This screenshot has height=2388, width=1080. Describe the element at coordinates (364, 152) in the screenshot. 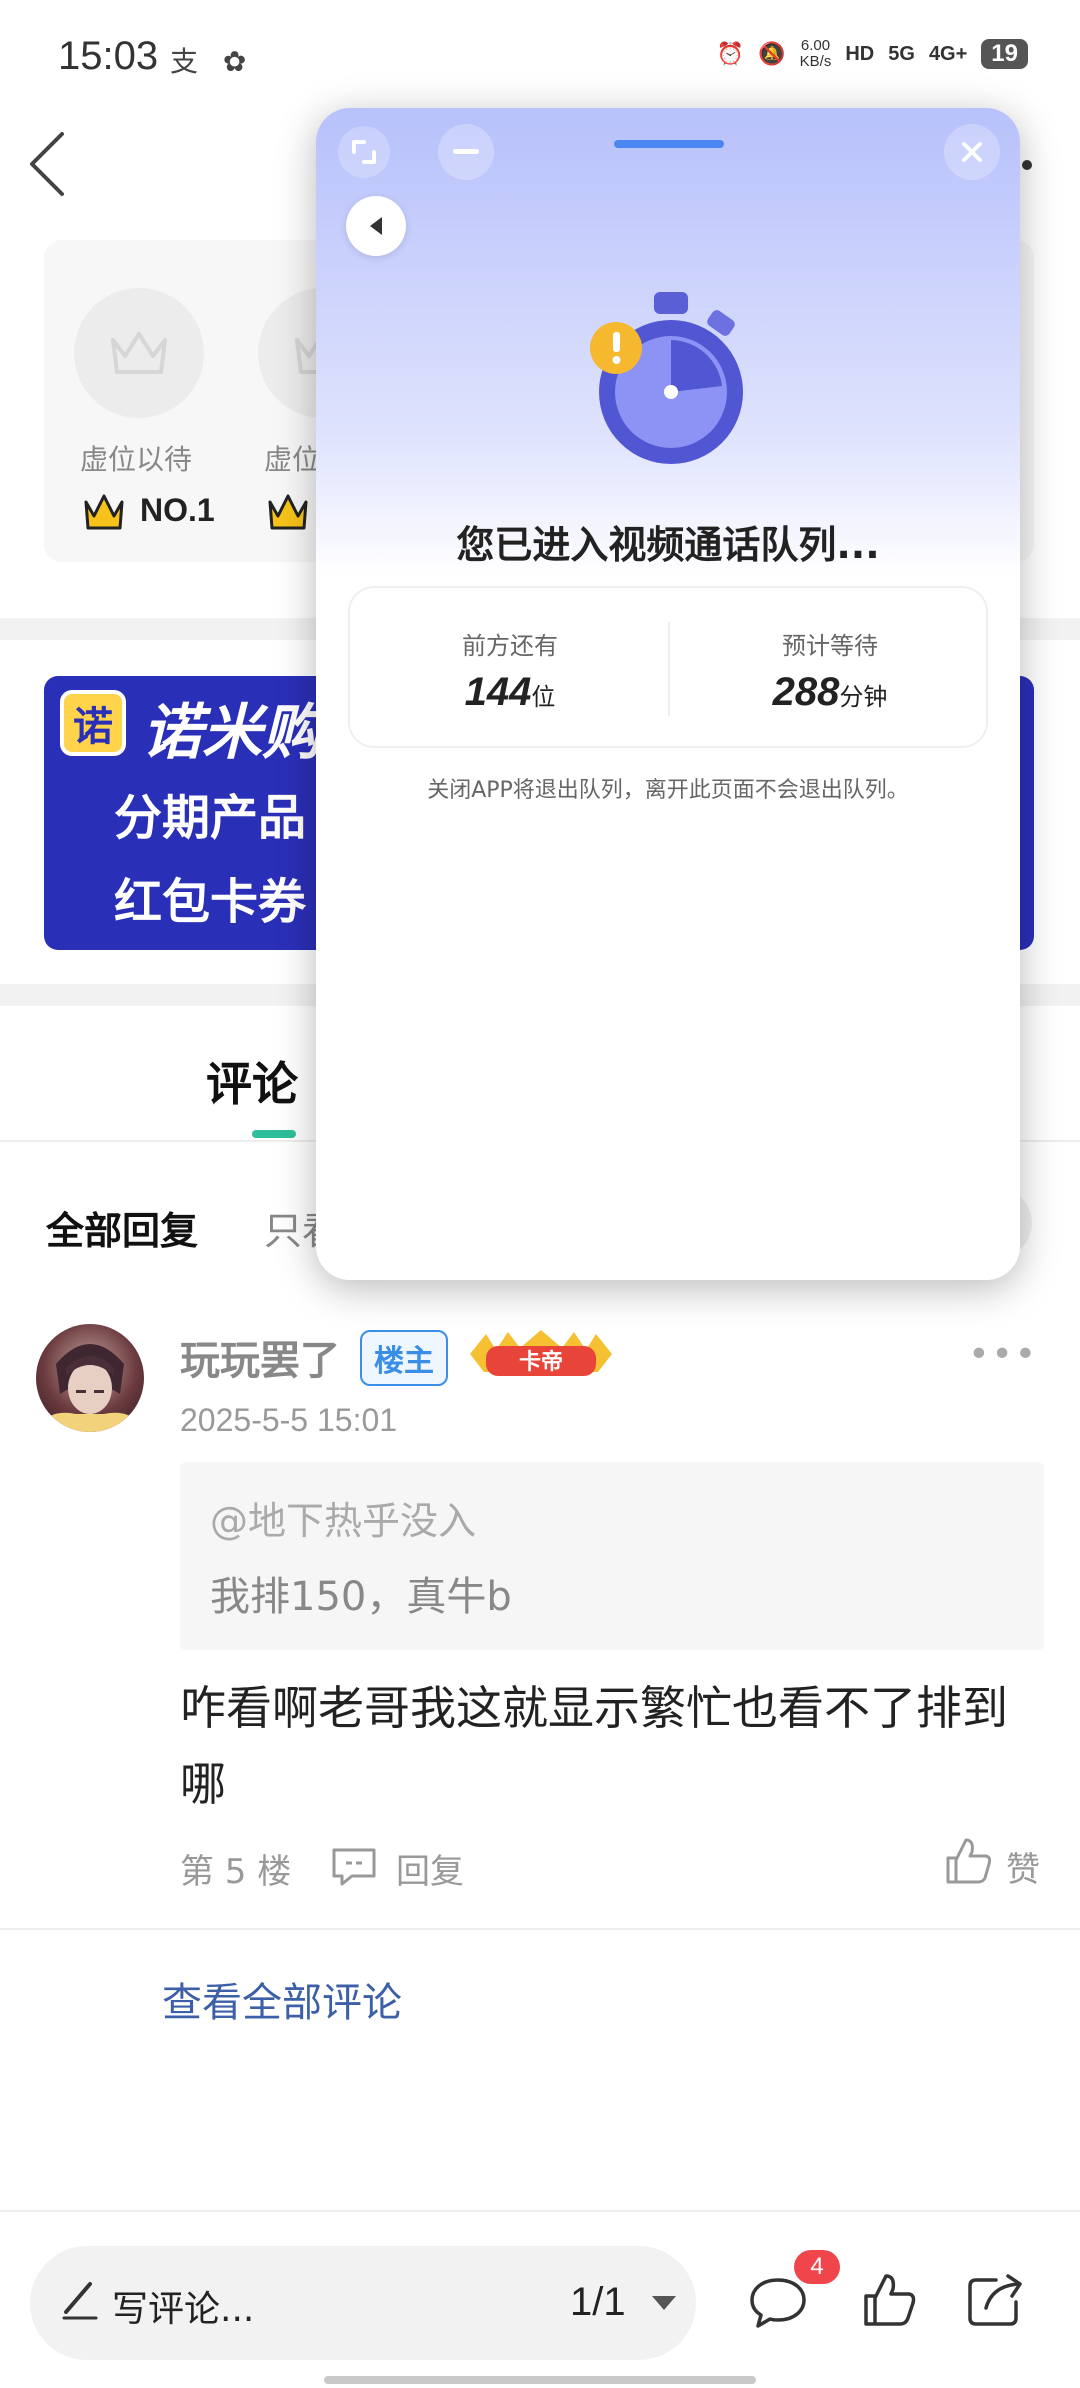

I see `expand-icon` at that location.